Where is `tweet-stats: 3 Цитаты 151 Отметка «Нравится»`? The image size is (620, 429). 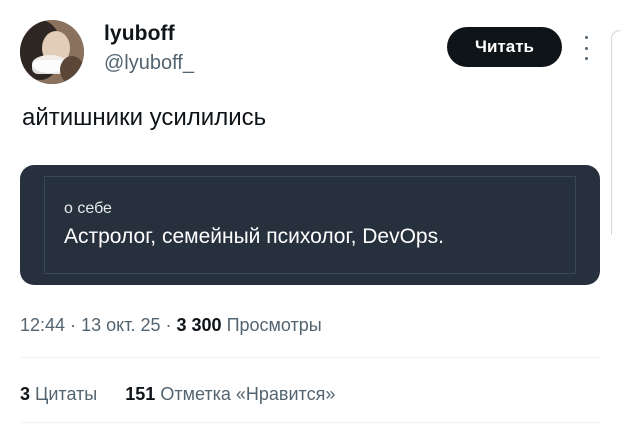
tweet-stats: 3 Цитаты 151 Отметка «Нравится» is located at coordinates (177, 394).